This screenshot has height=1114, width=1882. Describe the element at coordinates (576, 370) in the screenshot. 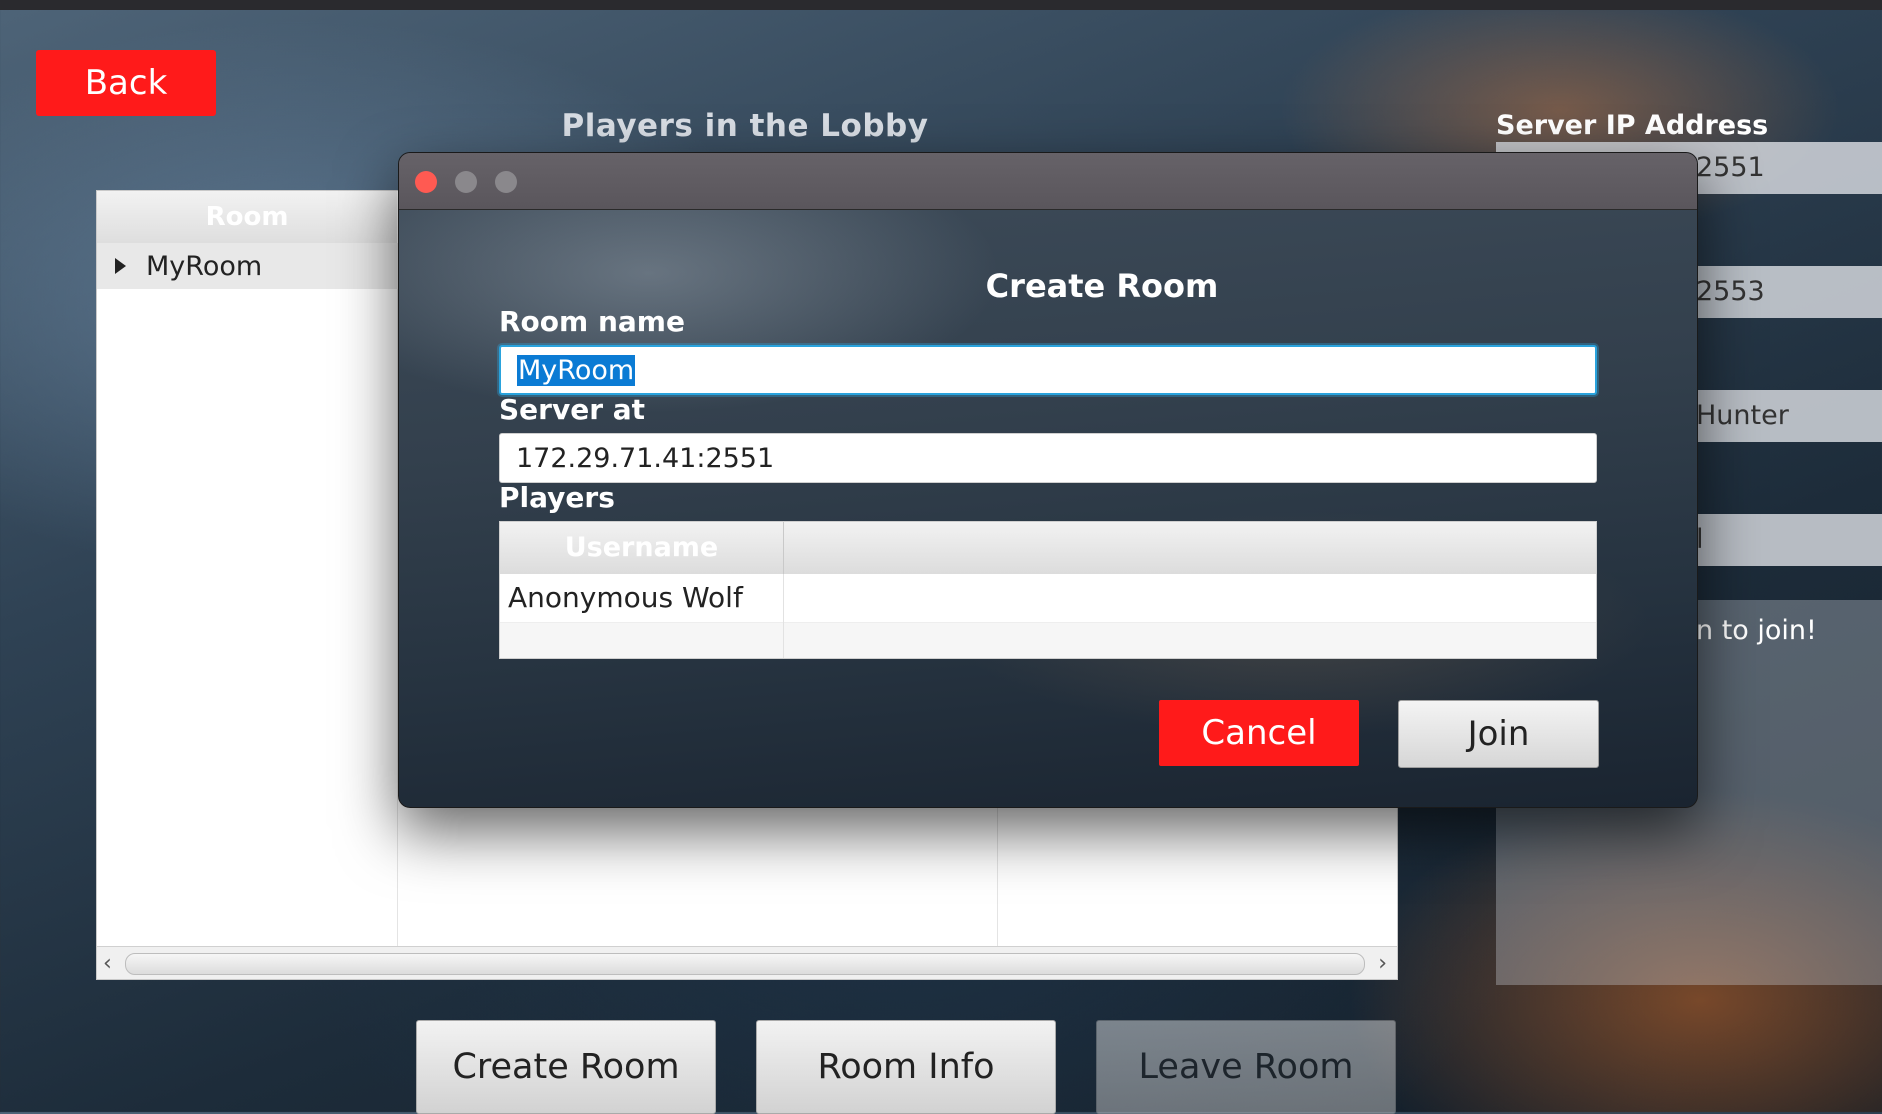

I see `room-name-value: MyRoom` at that location.